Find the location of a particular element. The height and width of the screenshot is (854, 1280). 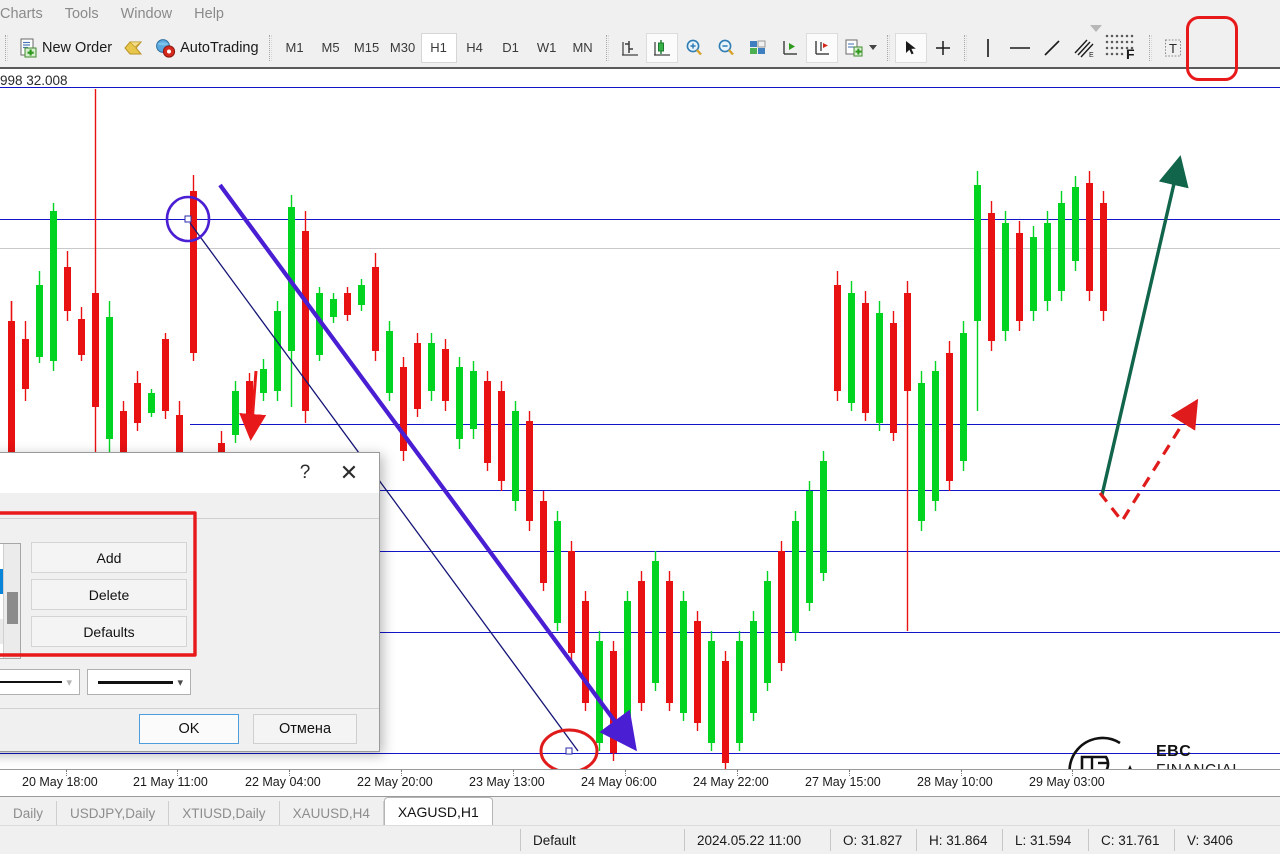

line-style-preview is located at coordinates (31, 682).